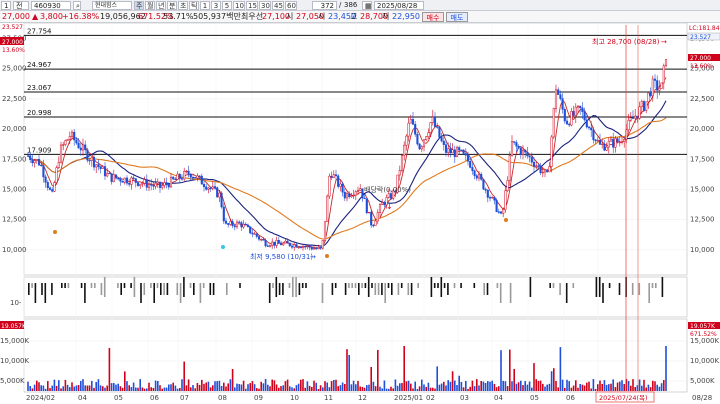 The image size is (720, 404). What do you see at coordinates (433, 17) in the screenshot?
I see `buy-button: 매수` at bounding box center [433, 17].